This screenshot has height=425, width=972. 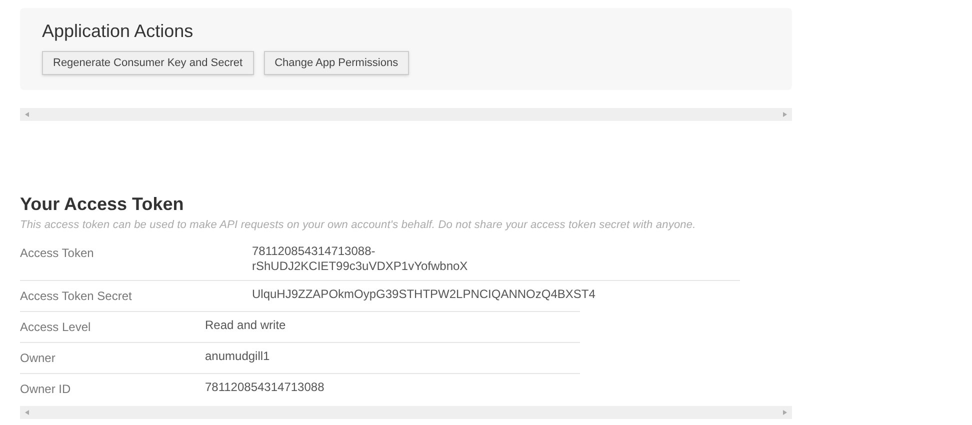 What do you see at coordinates (57, 253) in the screenshot?
I see `field-label: Access Token` at bounding box center [57, 253].